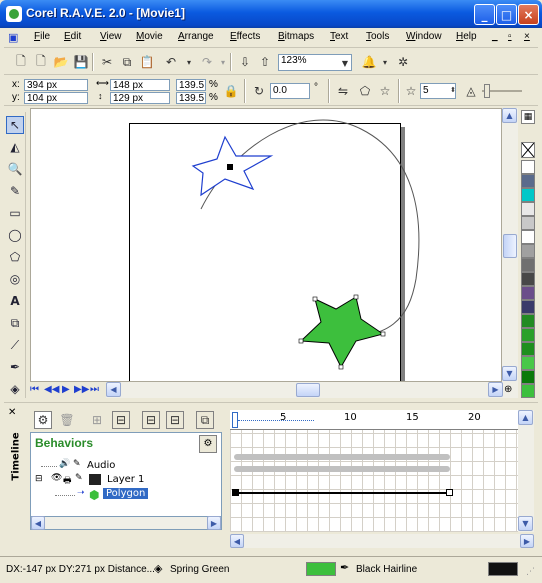 This screenshot has width=542, height=583. What do you see at coordinates (15, 213) in the screenshot?
I see `rectangle-tool-icon: ▭` at bounding box center [15, 213].